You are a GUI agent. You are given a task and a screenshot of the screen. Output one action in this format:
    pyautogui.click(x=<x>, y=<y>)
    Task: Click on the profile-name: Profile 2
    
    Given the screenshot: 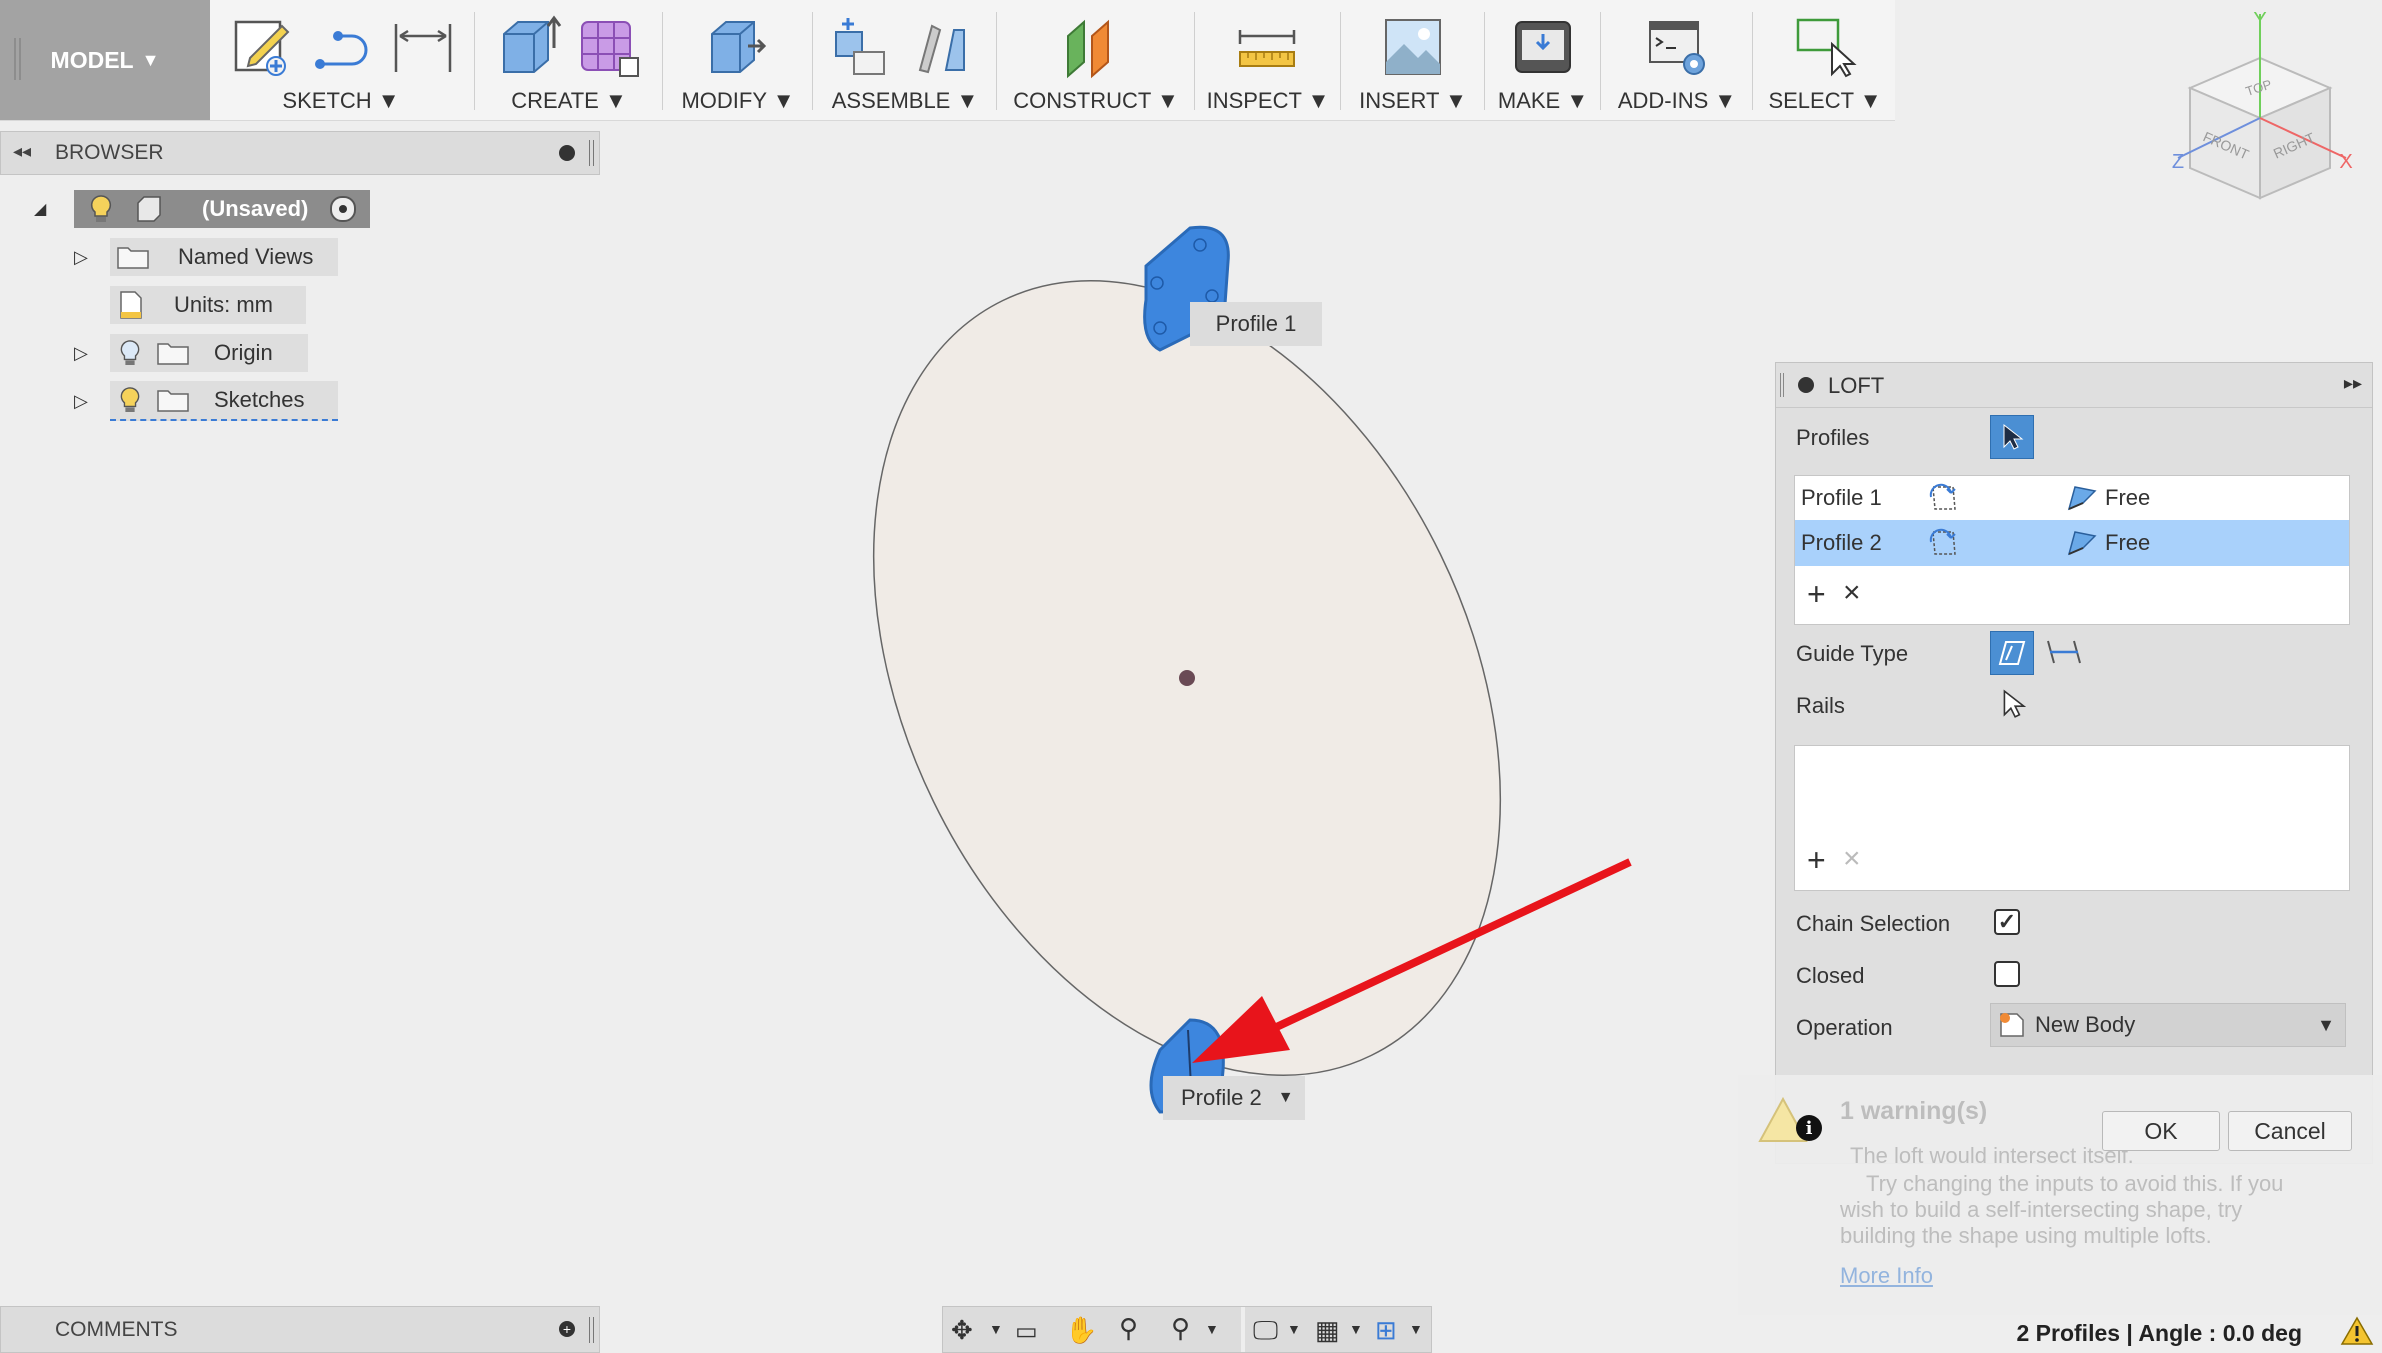 What is the action you would take?
    pyautogui.click(x=1841, y=542)
    